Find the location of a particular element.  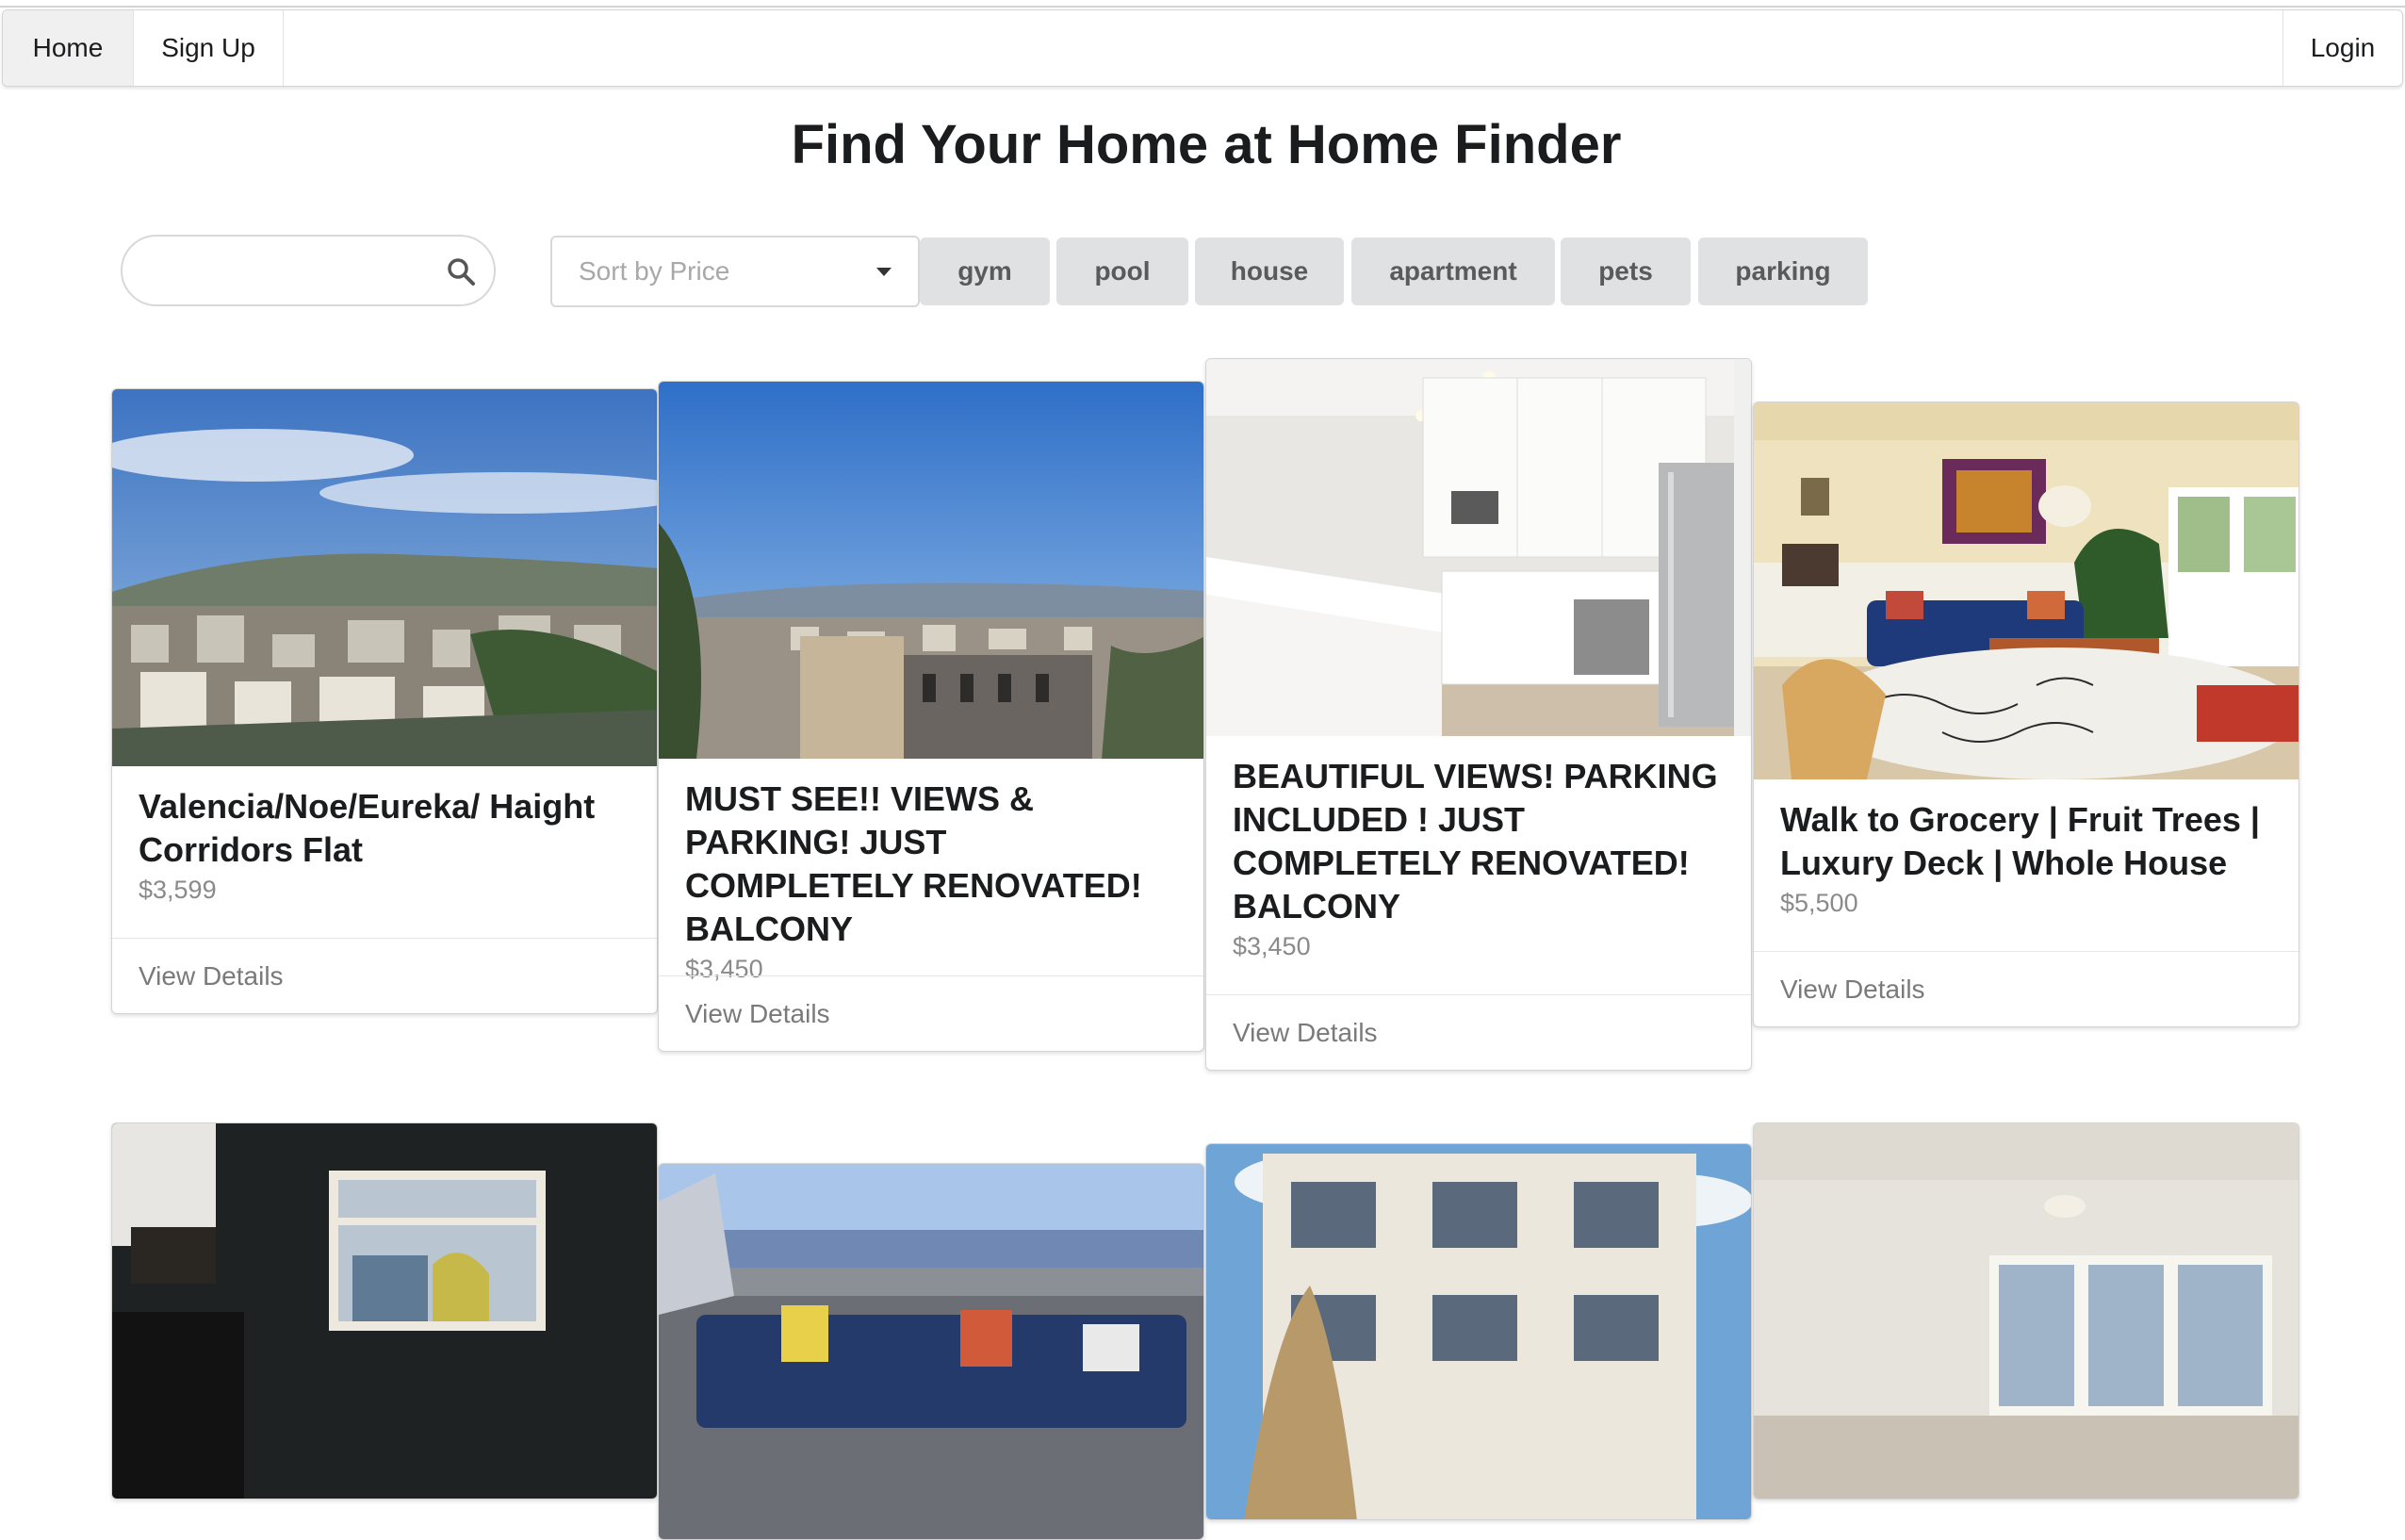

top-border is located at coordinates (1202, 4).